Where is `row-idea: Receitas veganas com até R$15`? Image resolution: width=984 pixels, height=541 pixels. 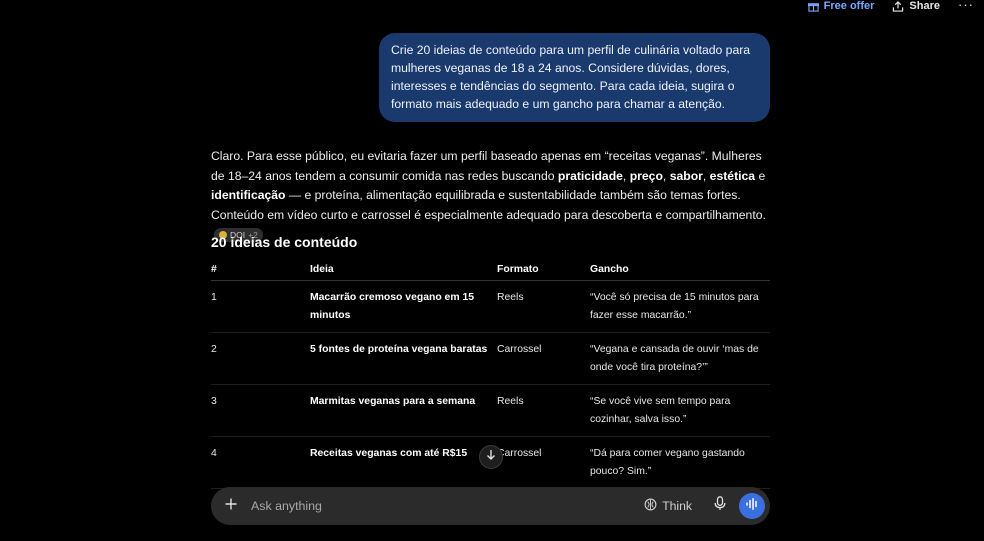 row-idea: Receitas veganas com até R$15 is located at coordinates (403, 462).